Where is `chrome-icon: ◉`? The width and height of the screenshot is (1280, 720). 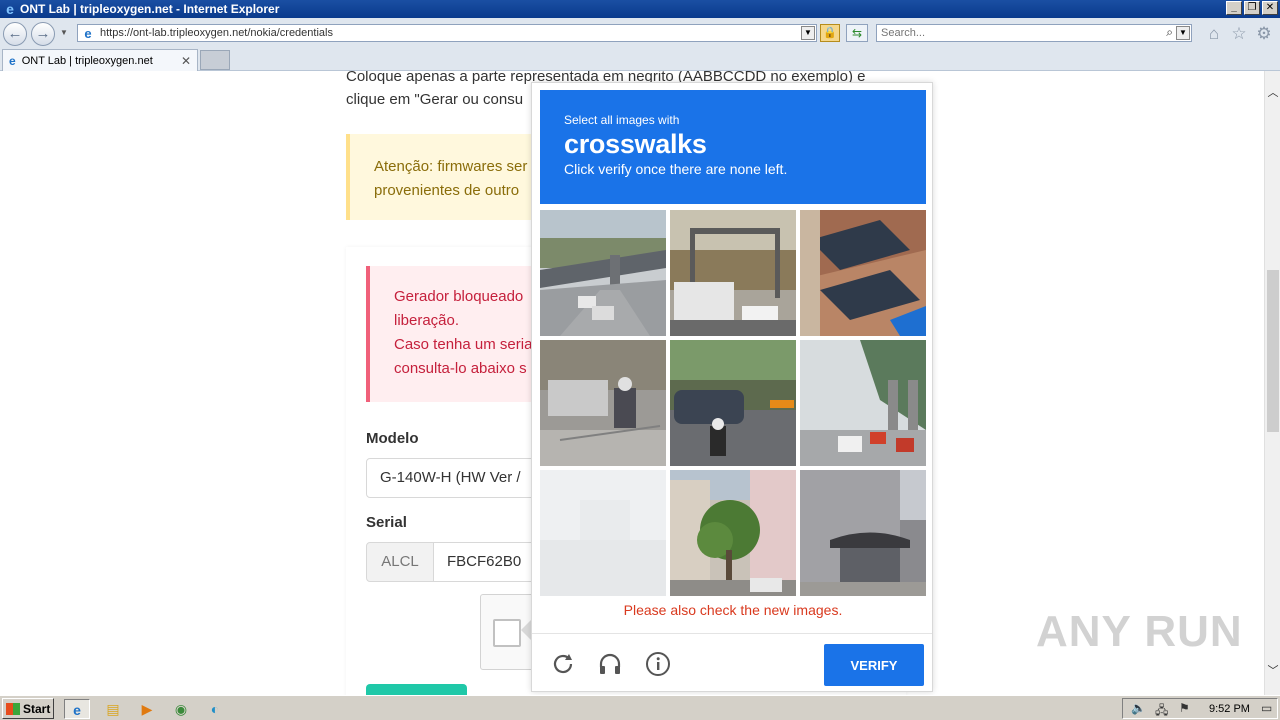
chrome-icon: ◉ is located at coordinates (181, 709).